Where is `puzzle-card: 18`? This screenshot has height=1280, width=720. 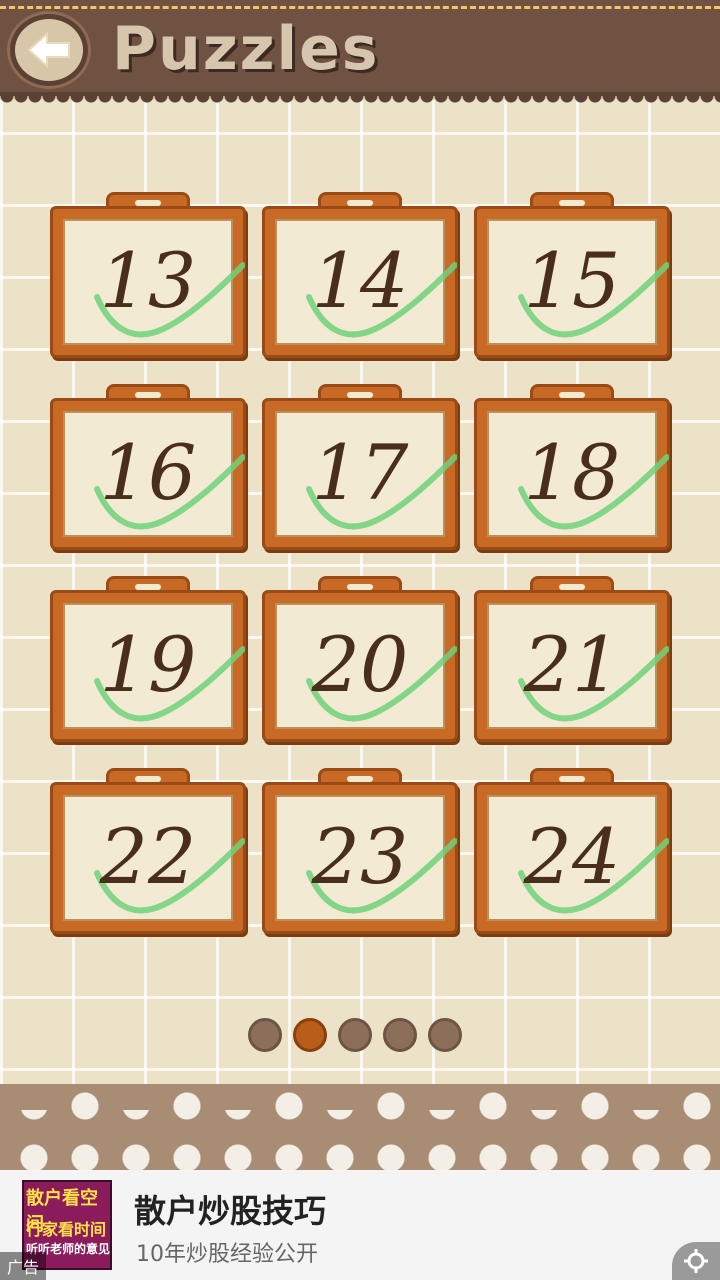
puzzle-card: 18 is located at coordinates (572, 468).